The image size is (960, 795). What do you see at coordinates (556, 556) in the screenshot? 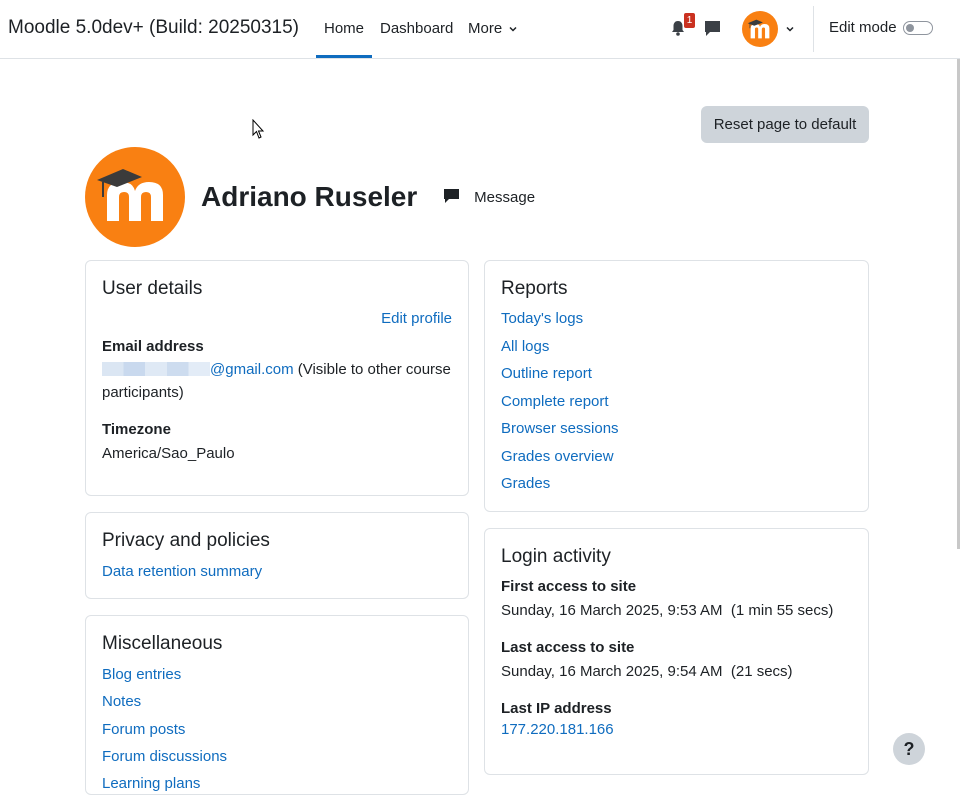
I see `login-activity-title: Login activity` at bounding box center [556, 556].